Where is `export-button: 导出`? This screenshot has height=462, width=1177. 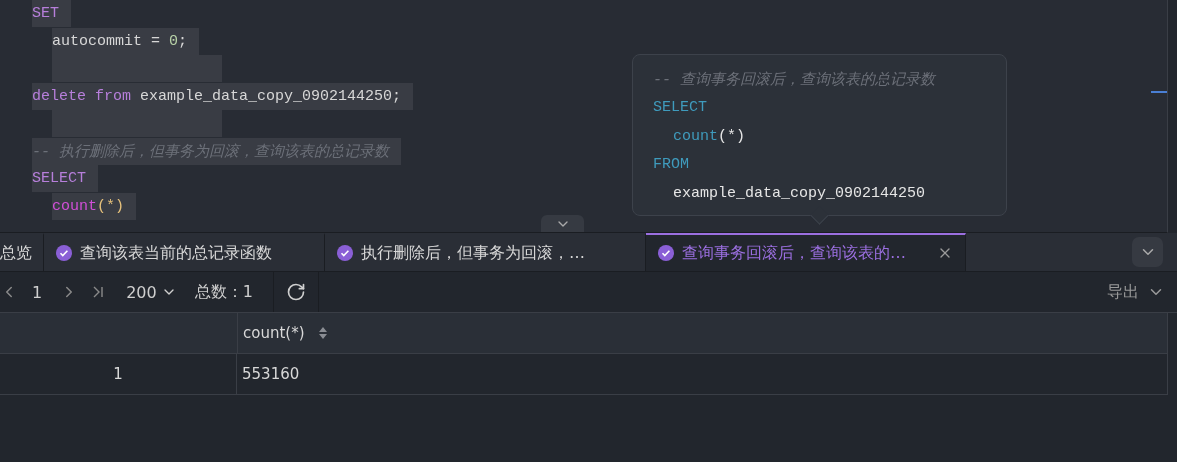 export-button: 导出 is located at coordinates (1136, 292).